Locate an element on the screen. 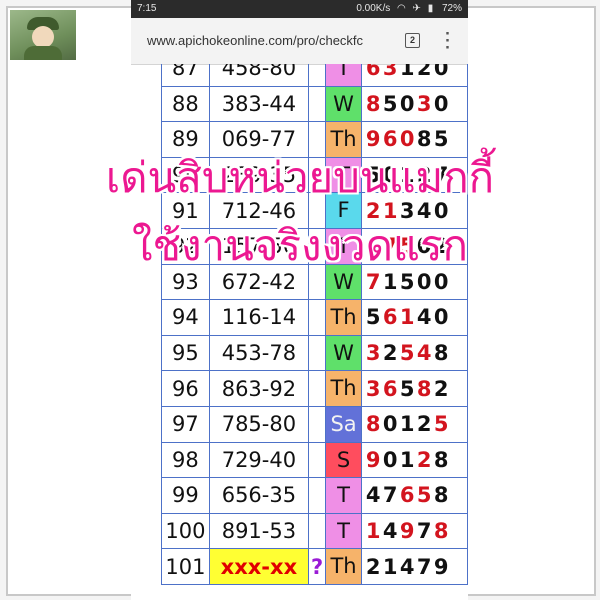  pending-marker: ? is located at coordinates (317, 566).